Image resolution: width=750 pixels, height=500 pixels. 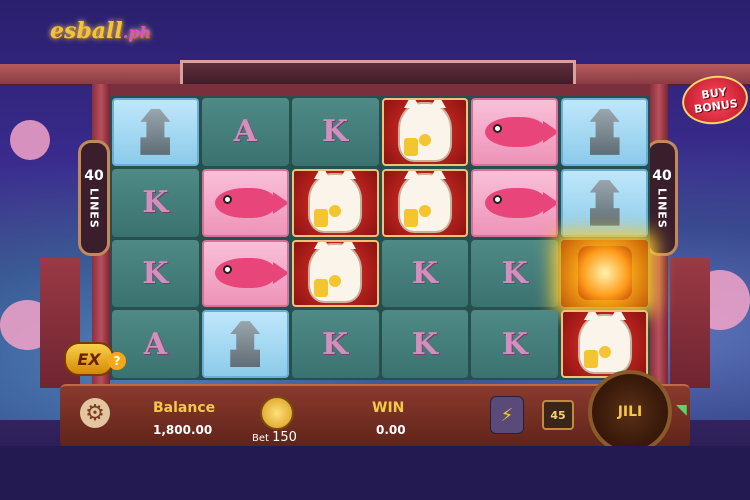 What do you see at coordinates (375, 473) in the screenshot?
I see `footer-band` at bounding box center [375, 473].